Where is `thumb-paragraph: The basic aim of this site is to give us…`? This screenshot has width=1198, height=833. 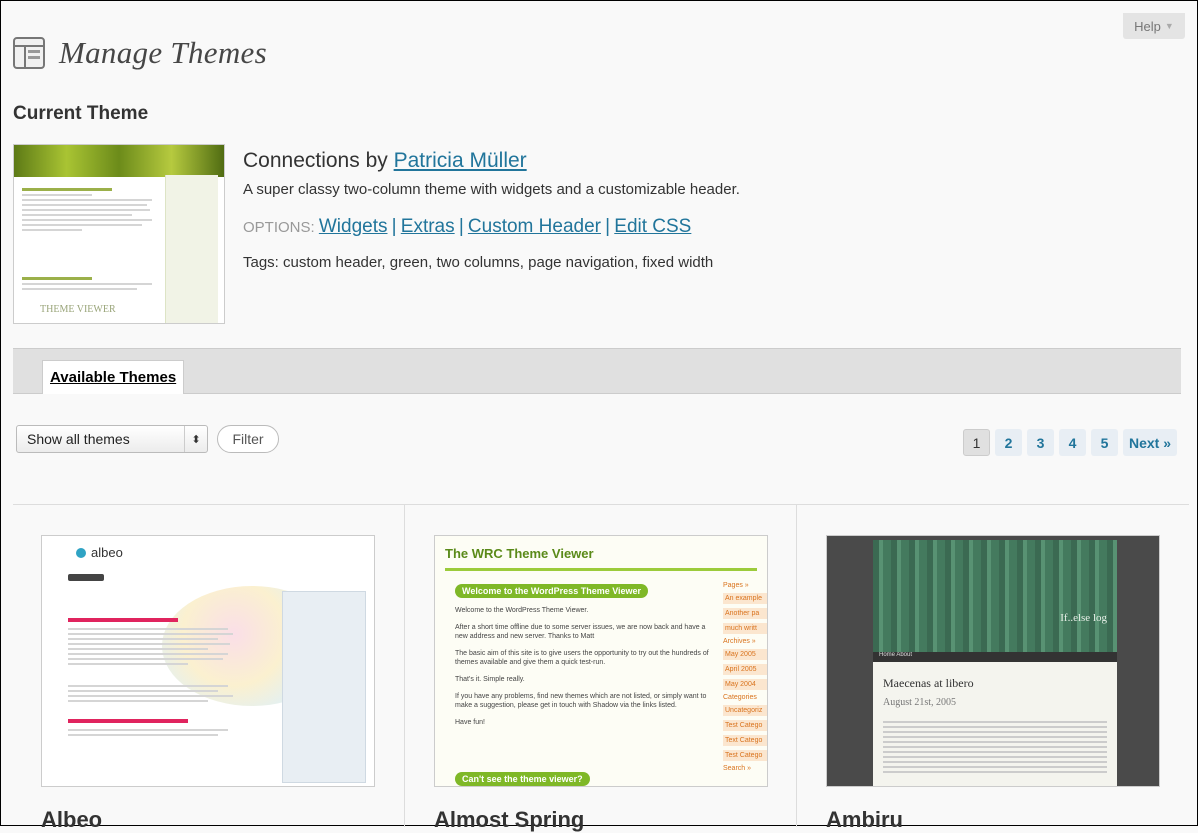 thumb-paragraph: The basic aim of this site is to give us… is located at coordinates (582, 658).